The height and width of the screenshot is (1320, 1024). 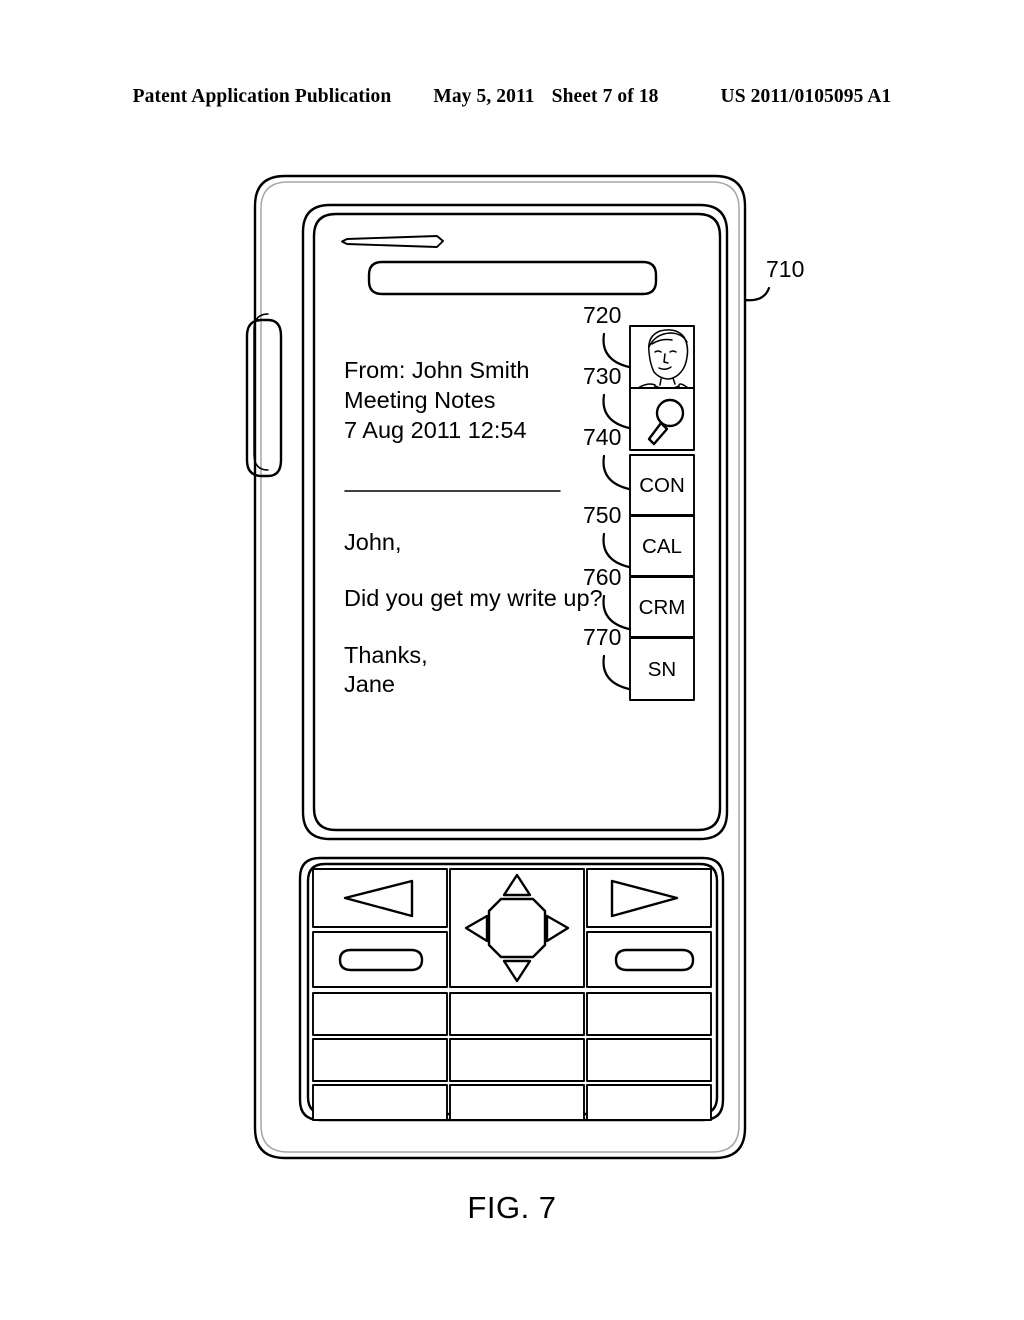 I want to click on reference-label-710: 710, so click(x=785, y=269).